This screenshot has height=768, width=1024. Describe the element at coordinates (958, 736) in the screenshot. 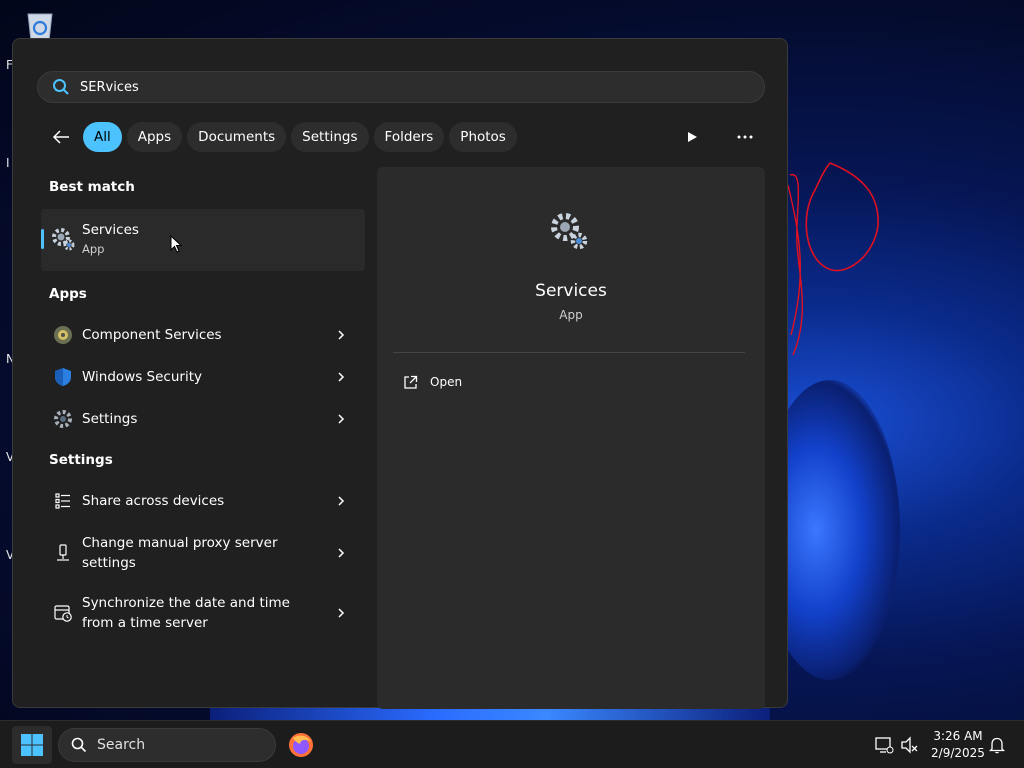

I see `clock-time: 3:26 AM` at that location.